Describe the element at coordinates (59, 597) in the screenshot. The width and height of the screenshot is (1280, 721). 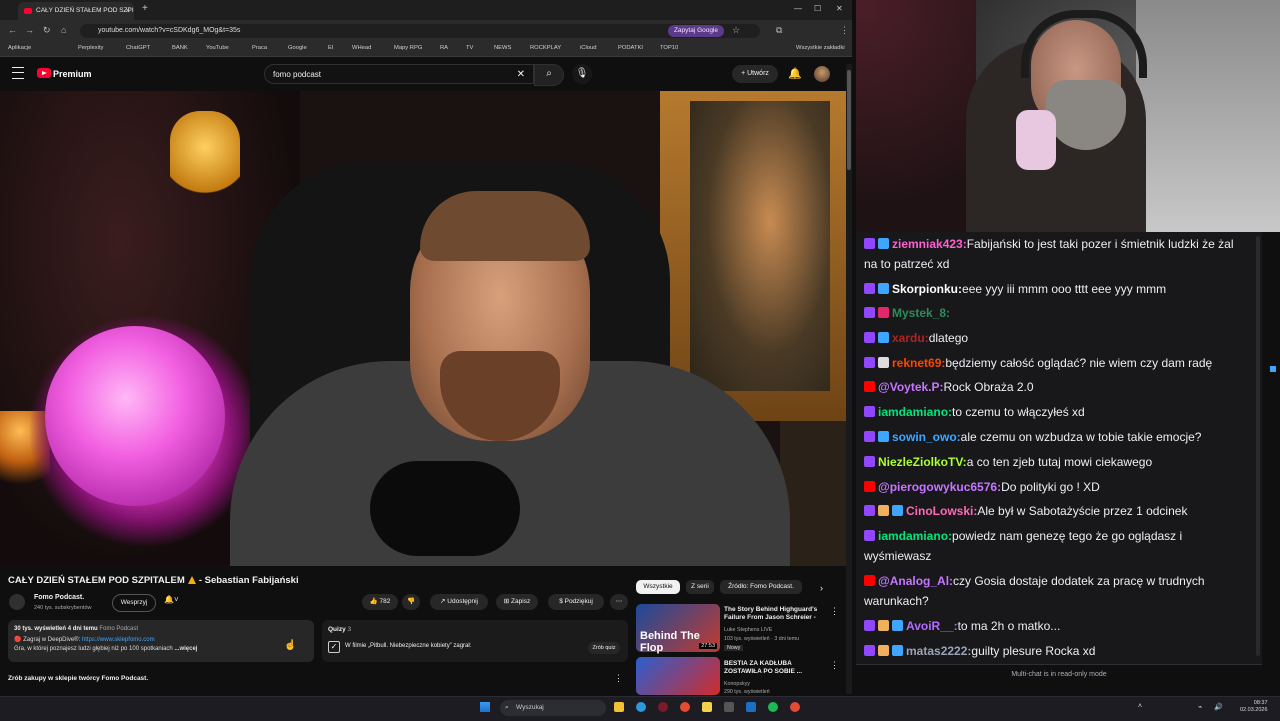
I see `channel-name: Fomo Podcast.` at that location.